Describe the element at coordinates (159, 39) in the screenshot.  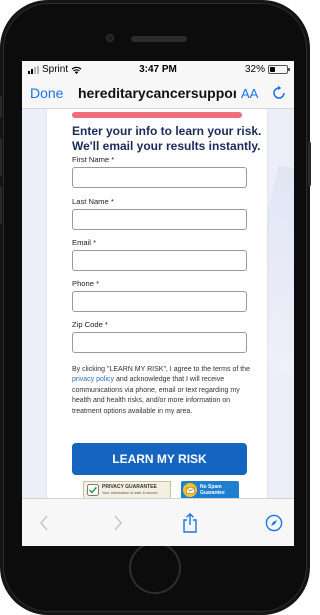
I see `earpiece-speaker` at that location.